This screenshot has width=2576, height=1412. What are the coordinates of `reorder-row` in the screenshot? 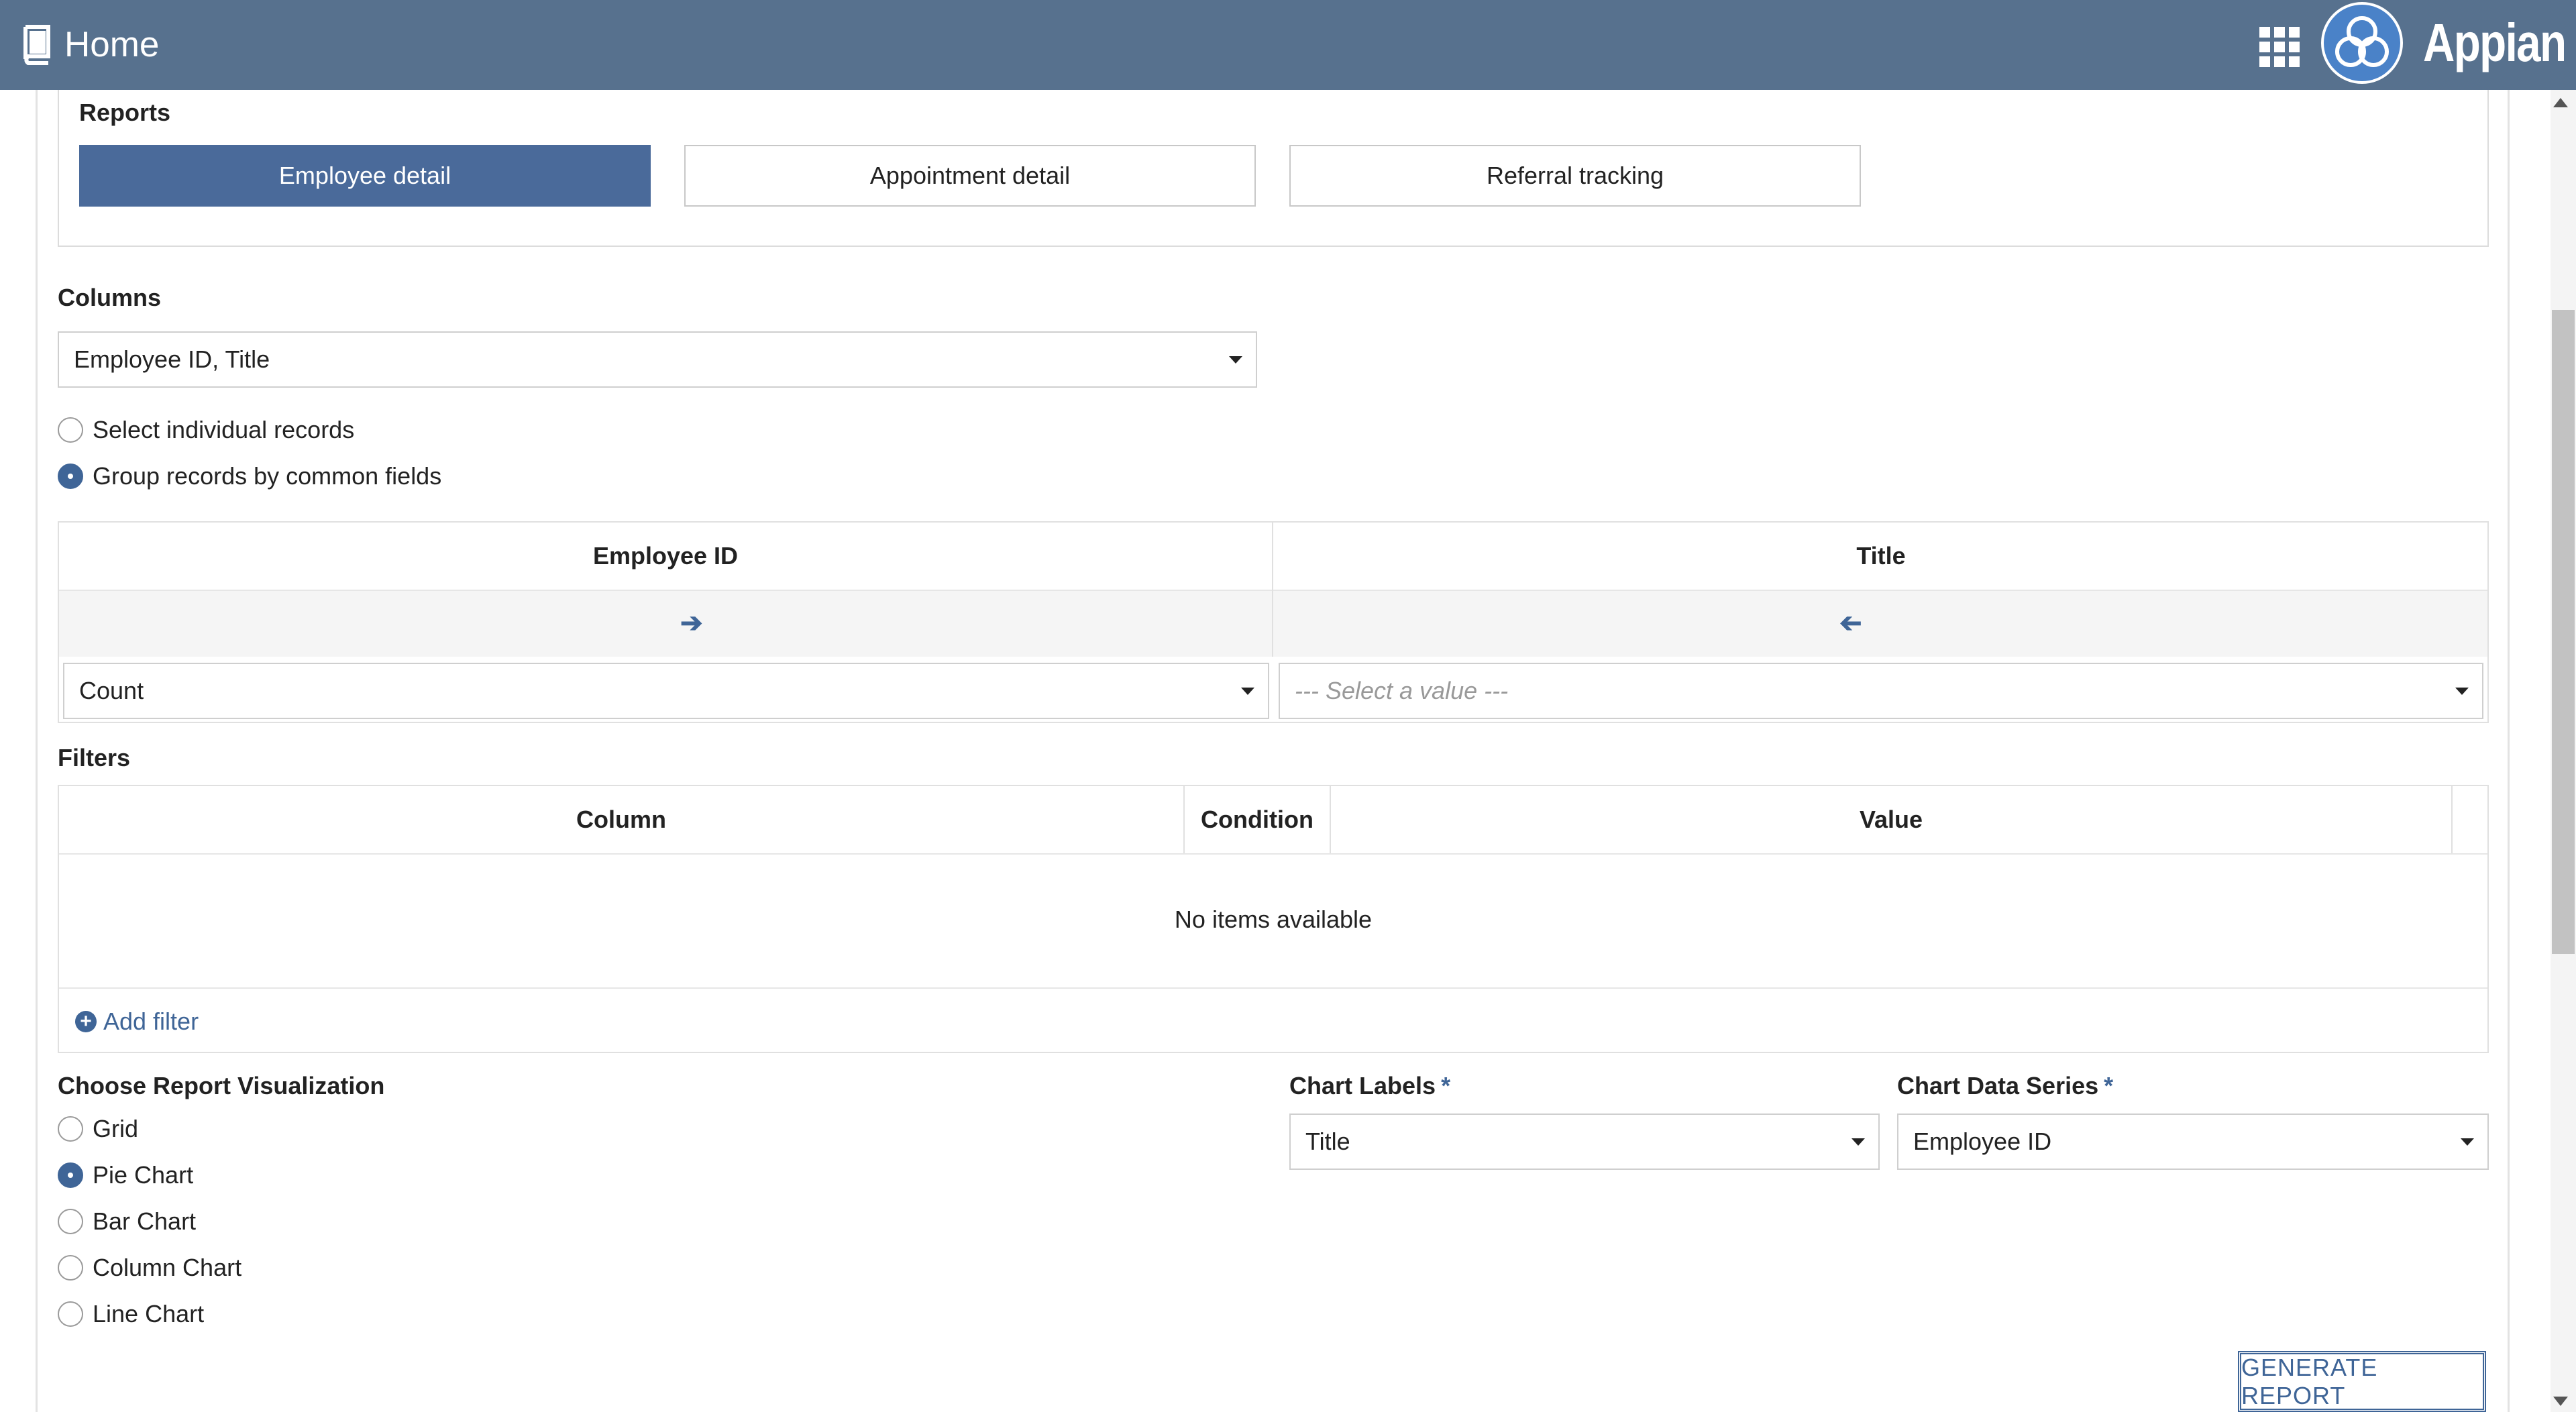 It's located at (1273, 623).